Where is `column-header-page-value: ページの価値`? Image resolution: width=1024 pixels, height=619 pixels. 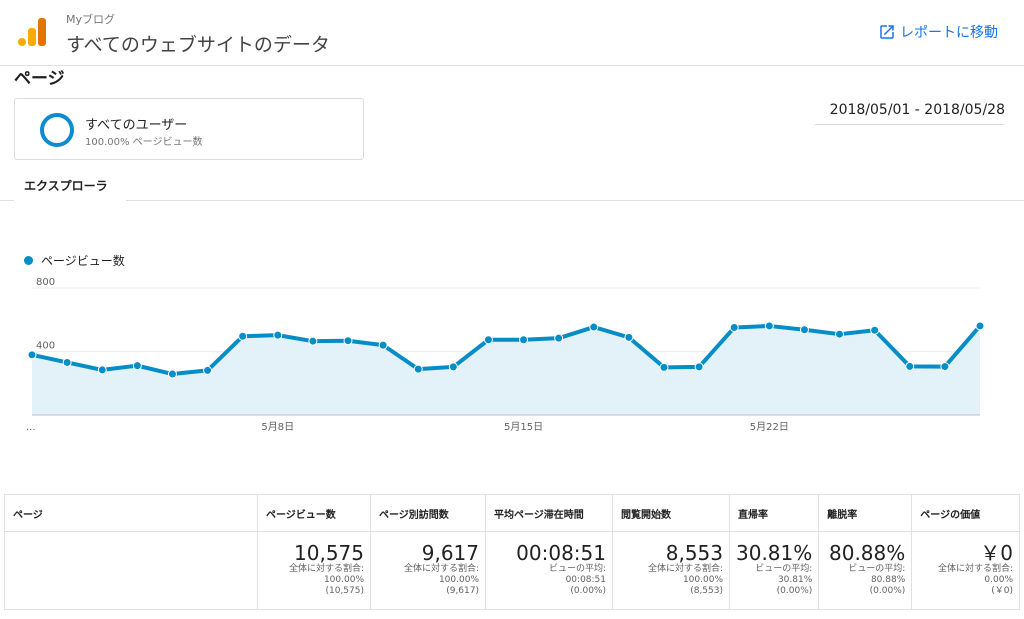
column-header-page-value: ページの価値 is located at coordinates (965, 513).